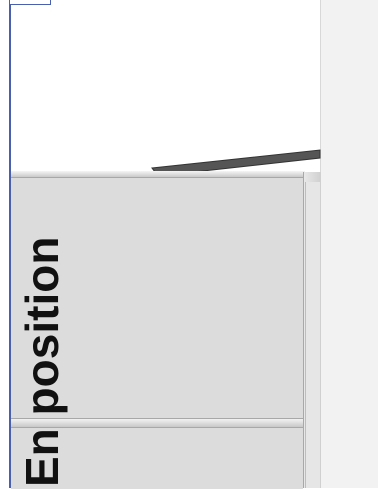 The width and height of the screenshot is (378, 489). Describe the element at coordinates (312, 335) in the screenshot. I see `cabinet-side-inner` at that location.